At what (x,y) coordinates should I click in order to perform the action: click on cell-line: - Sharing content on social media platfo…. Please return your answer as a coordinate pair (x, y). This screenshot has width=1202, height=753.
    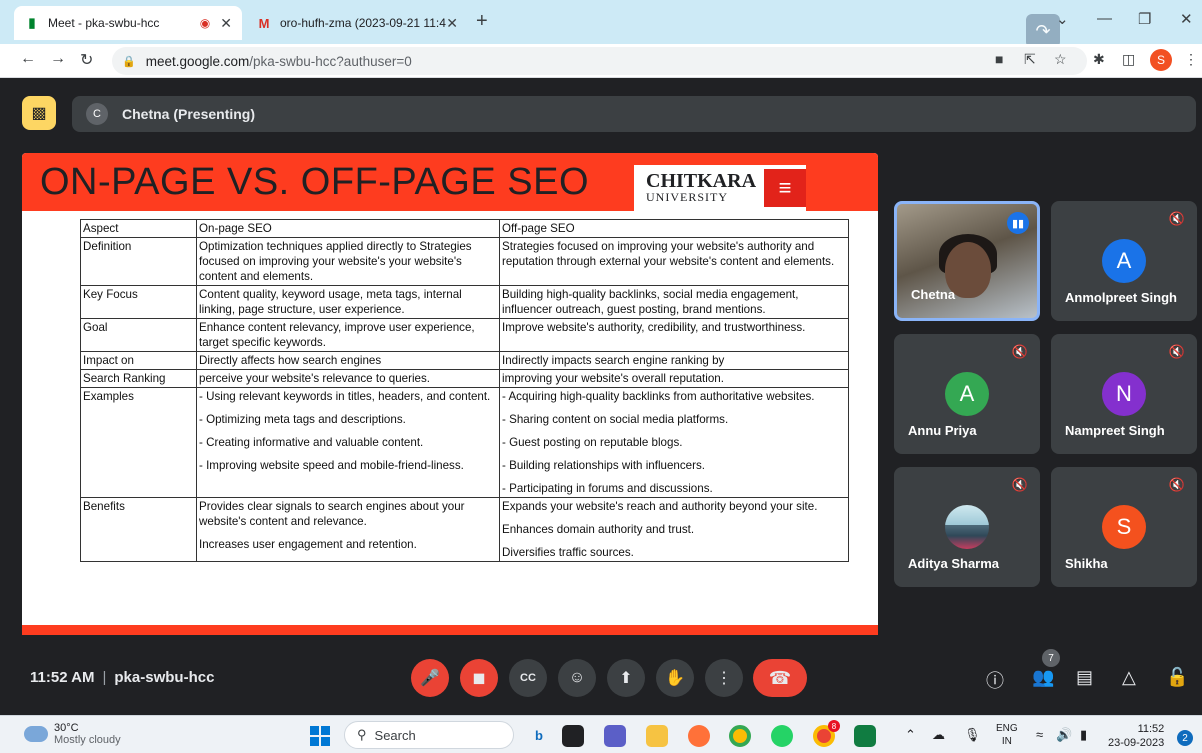
    Looking at the image, I should click on (615, 419).